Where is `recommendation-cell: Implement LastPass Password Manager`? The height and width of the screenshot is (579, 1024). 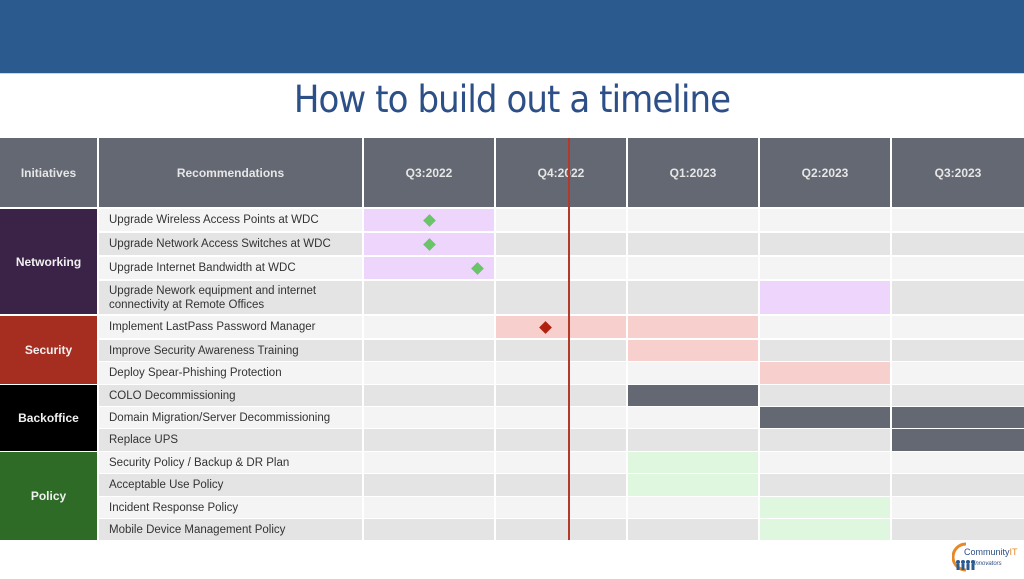 recommendation-cell: Implement LastPass Password Manager is located at coordinates (230, 327).